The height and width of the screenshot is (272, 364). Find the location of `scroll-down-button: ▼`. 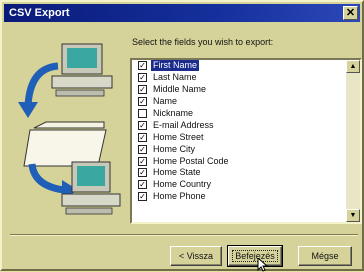

scroll-down-button: ▼ is located at coordinates (353, 215).